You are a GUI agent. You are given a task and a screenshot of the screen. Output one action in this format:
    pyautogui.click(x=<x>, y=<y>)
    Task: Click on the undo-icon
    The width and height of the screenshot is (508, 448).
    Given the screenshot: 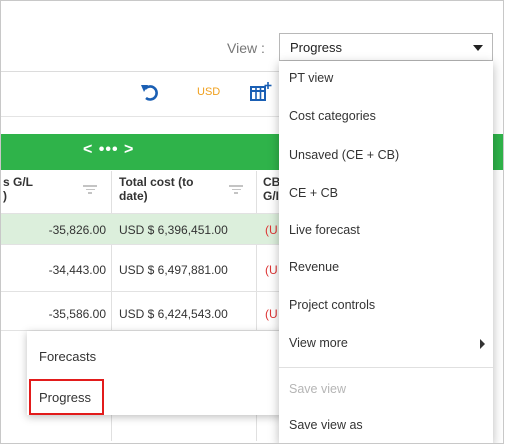 What is the action you would take?
    pyautogui.click(x=150, y=92)
    